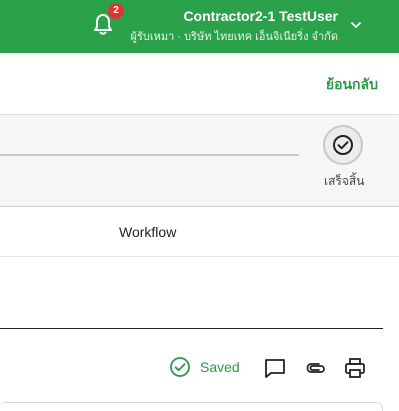 The height and width of the screenshot is (411, 399). I want to click on tab-workflow: Workflow, so click(147, 232).